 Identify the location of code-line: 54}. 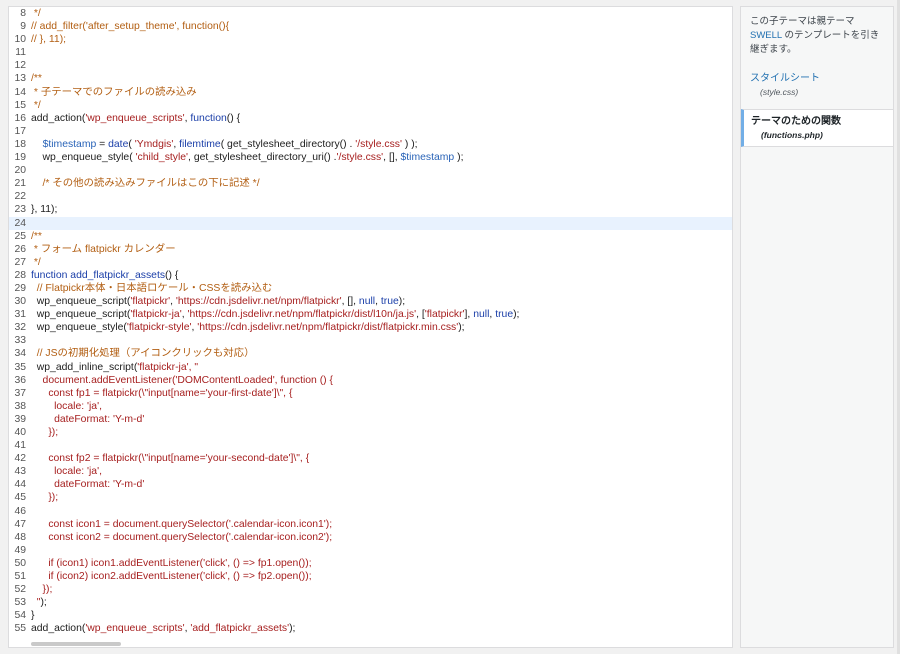
(370, 615).